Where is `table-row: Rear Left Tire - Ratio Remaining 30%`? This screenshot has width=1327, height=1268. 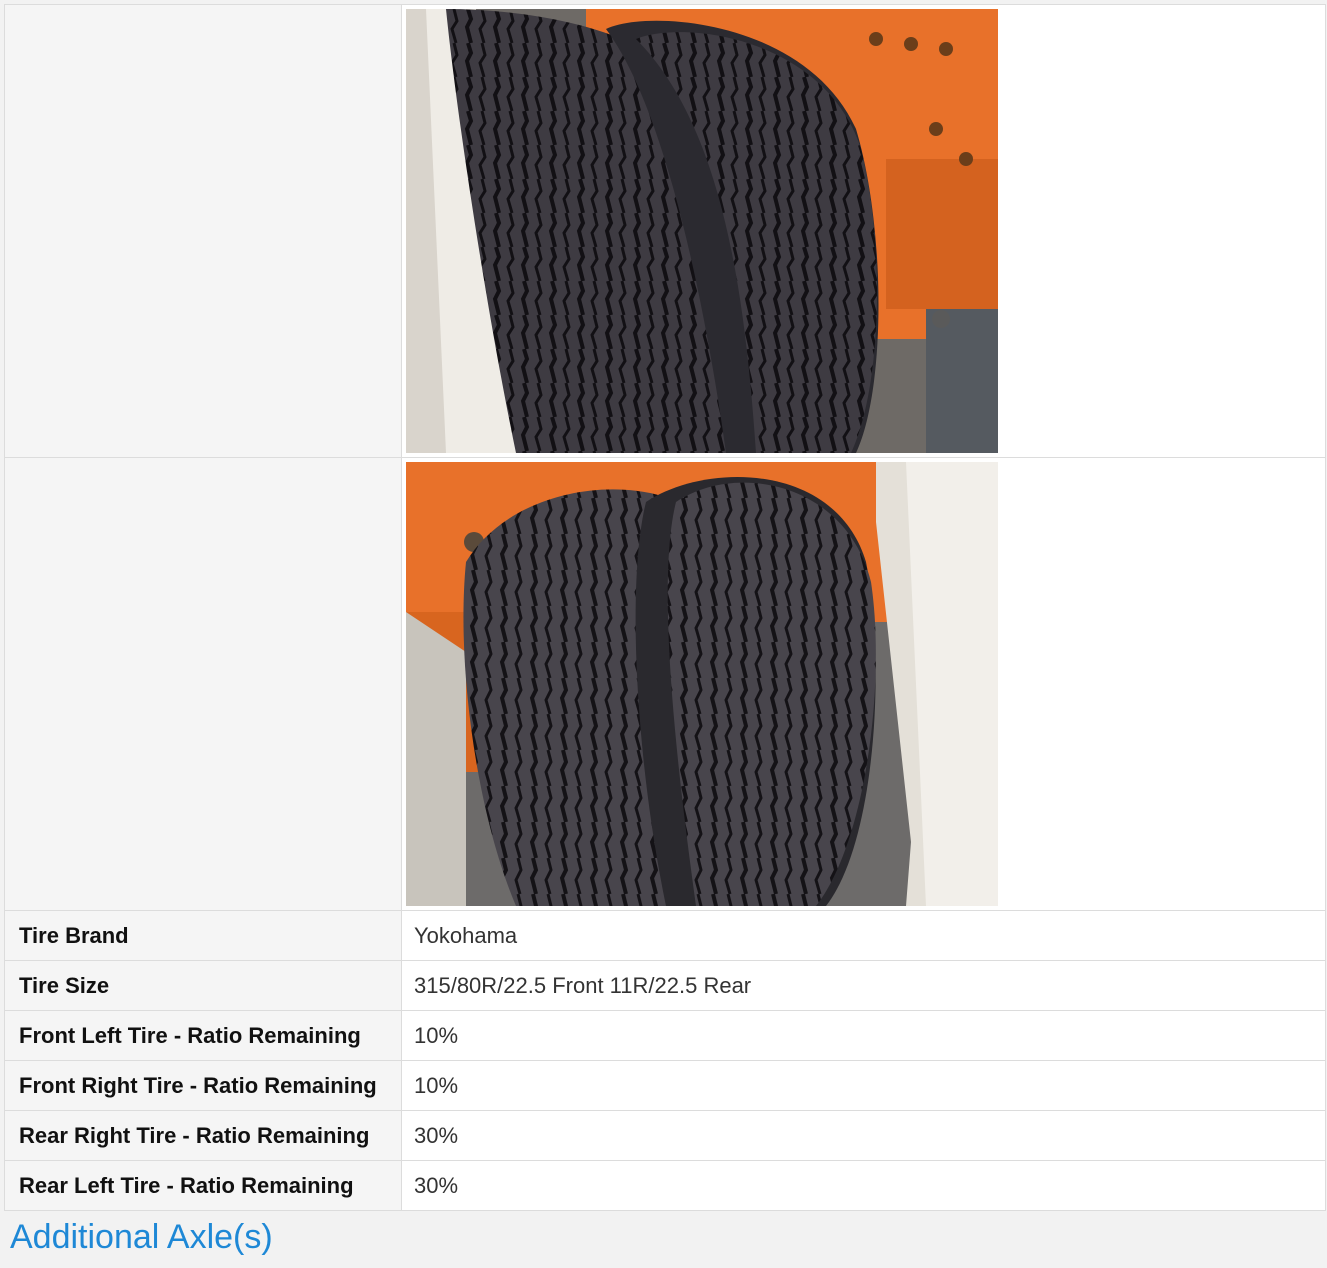 table-row: Rear Left Tire - Ratio Remaining 30% is located at coordinates (665, 1185).